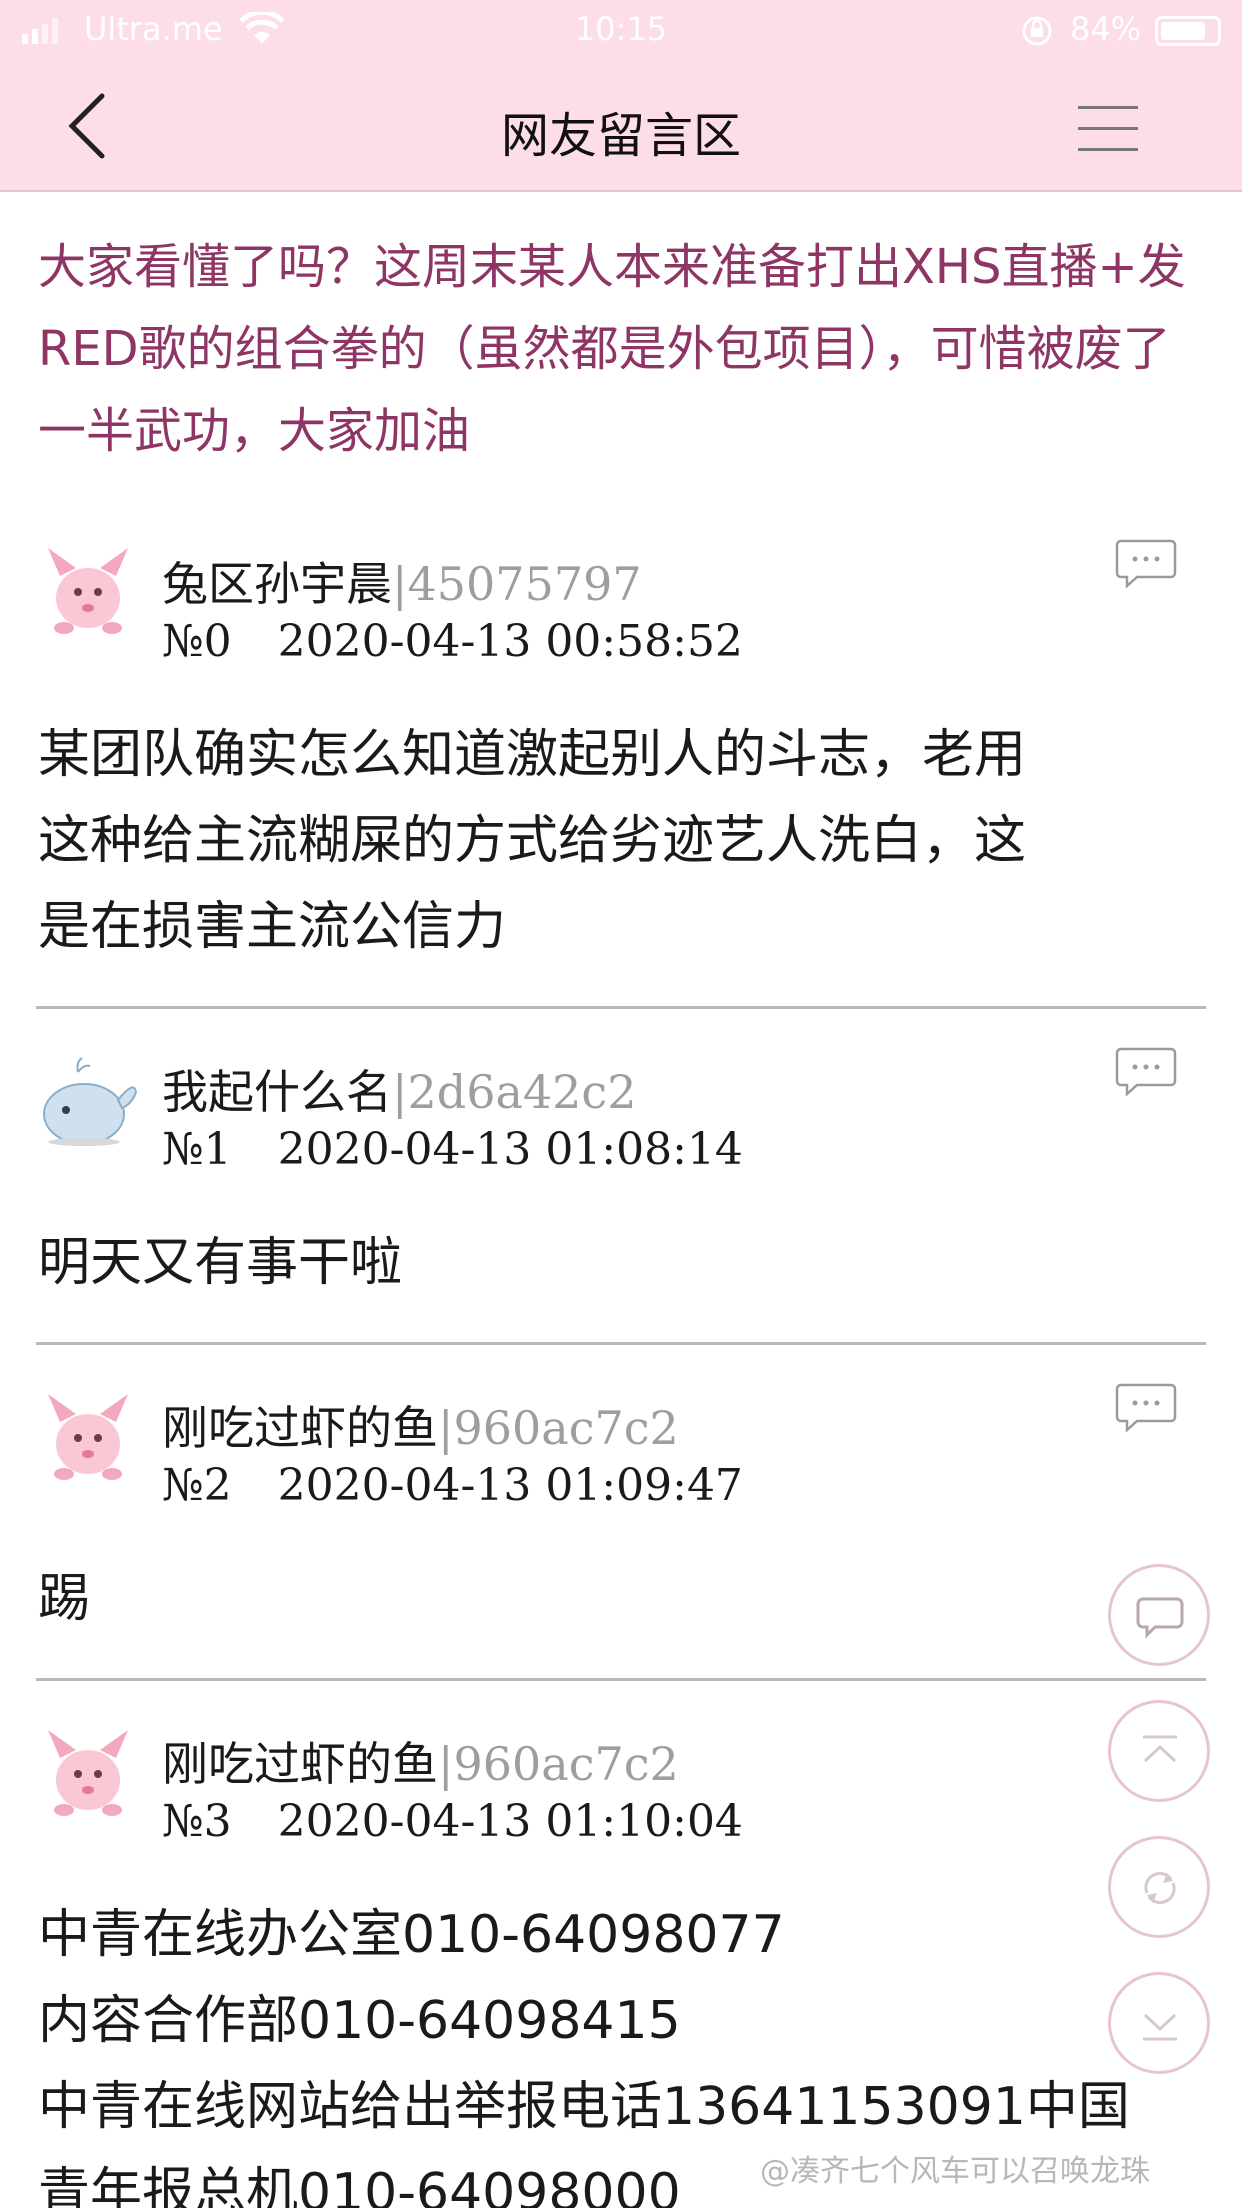  What do you see at coordinates (620, 136) in the screenshot?
I see `page-title: 网友留言区` at bounding box center [620, 136].